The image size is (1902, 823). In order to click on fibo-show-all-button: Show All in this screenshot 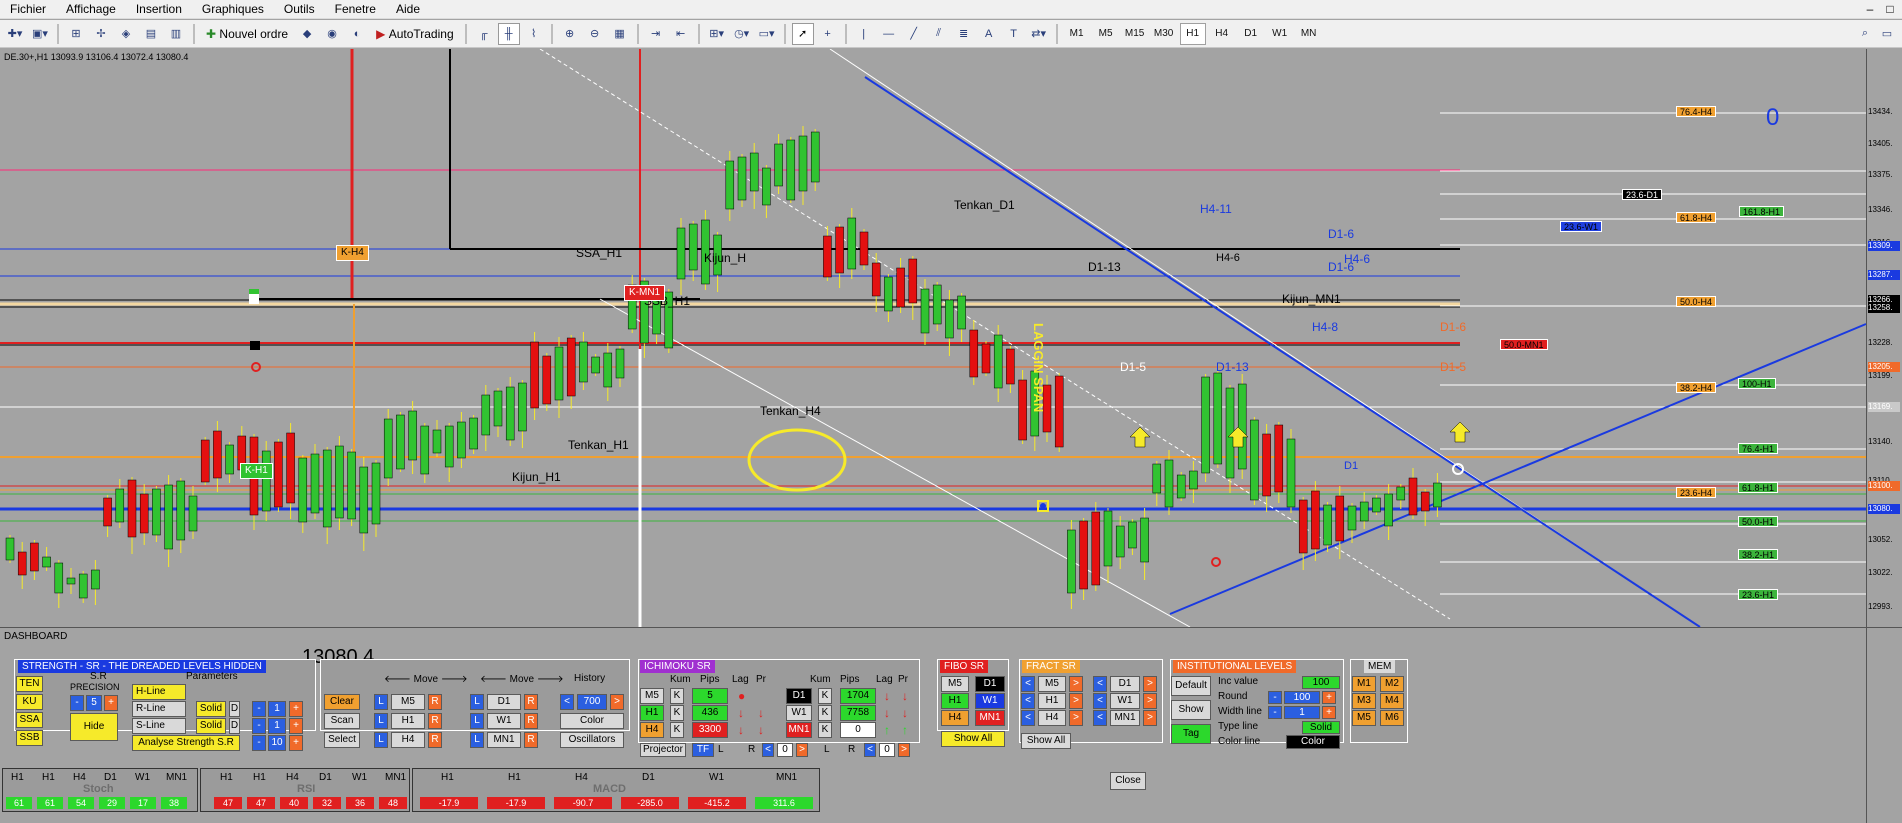, I will do `click(973, 739)`.